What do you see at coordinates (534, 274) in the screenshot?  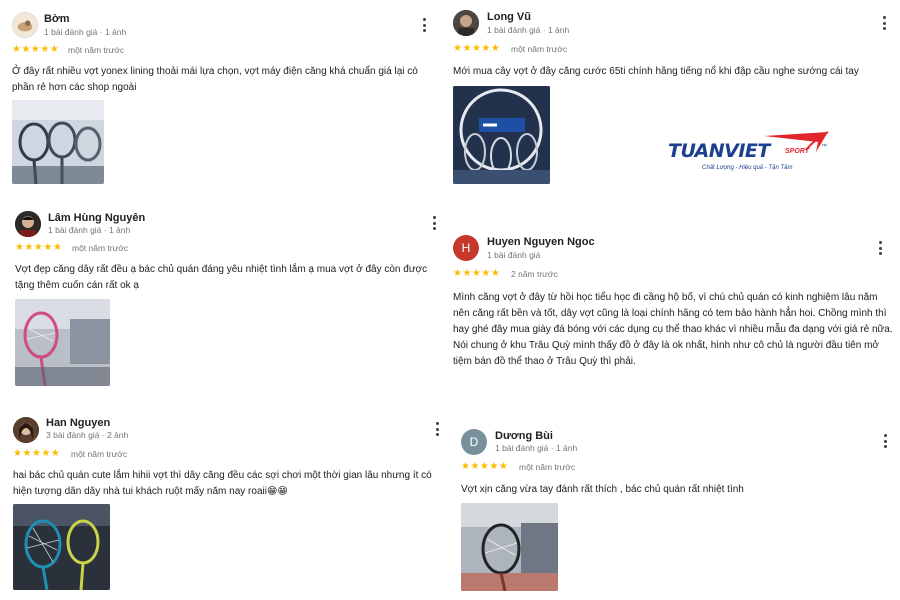 I see `review-time: 2 năm trước` at bounding box center [534, 274].